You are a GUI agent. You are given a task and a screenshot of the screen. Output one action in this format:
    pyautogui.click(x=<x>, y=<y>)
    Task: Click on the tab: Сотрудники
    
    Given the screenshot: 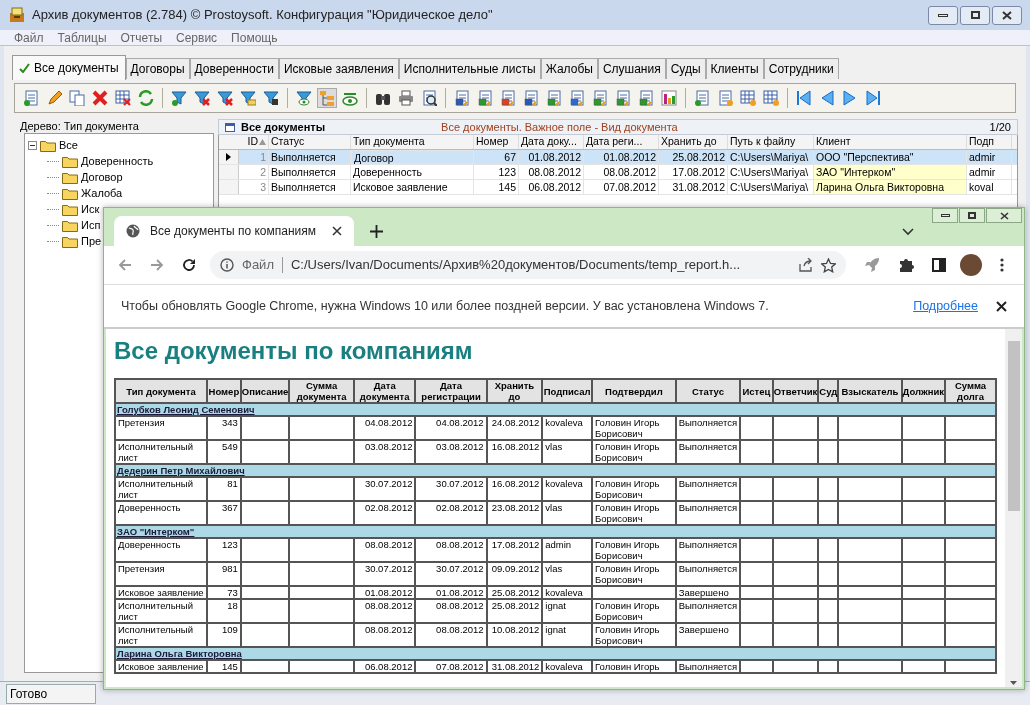 What is the action you would take?
    pyautogui.click(x=801, y=68)
    